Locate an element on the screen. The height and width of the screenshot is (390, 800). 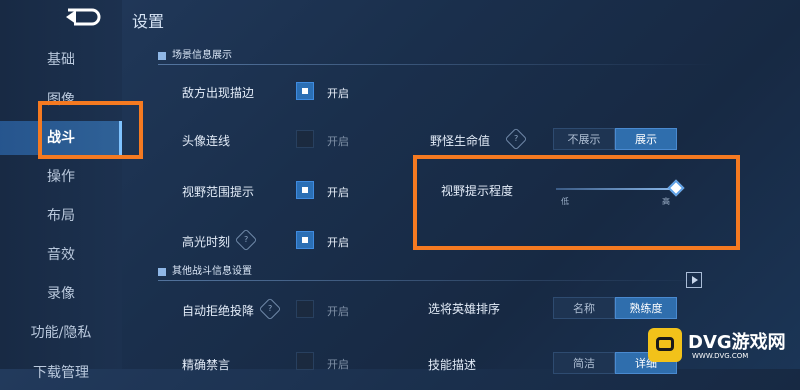
sidebar-item-layout: 布局 is located at coordinates (61, 216).